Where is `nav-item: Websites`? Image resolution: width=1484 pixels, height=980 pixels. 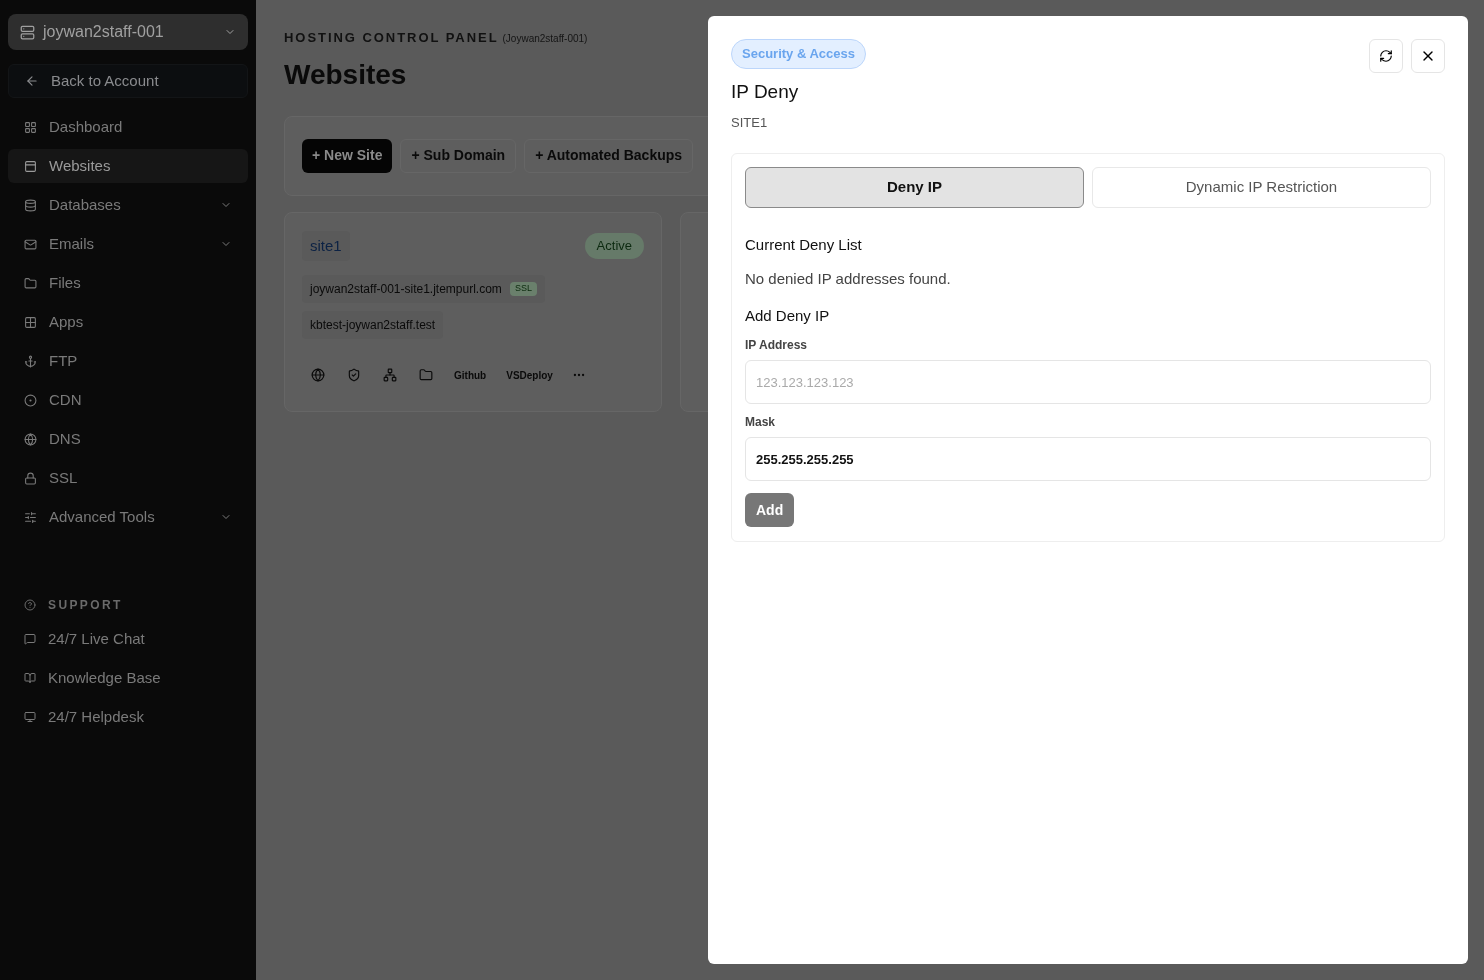 nav-item: Websites is located at coordinates (128, 166).